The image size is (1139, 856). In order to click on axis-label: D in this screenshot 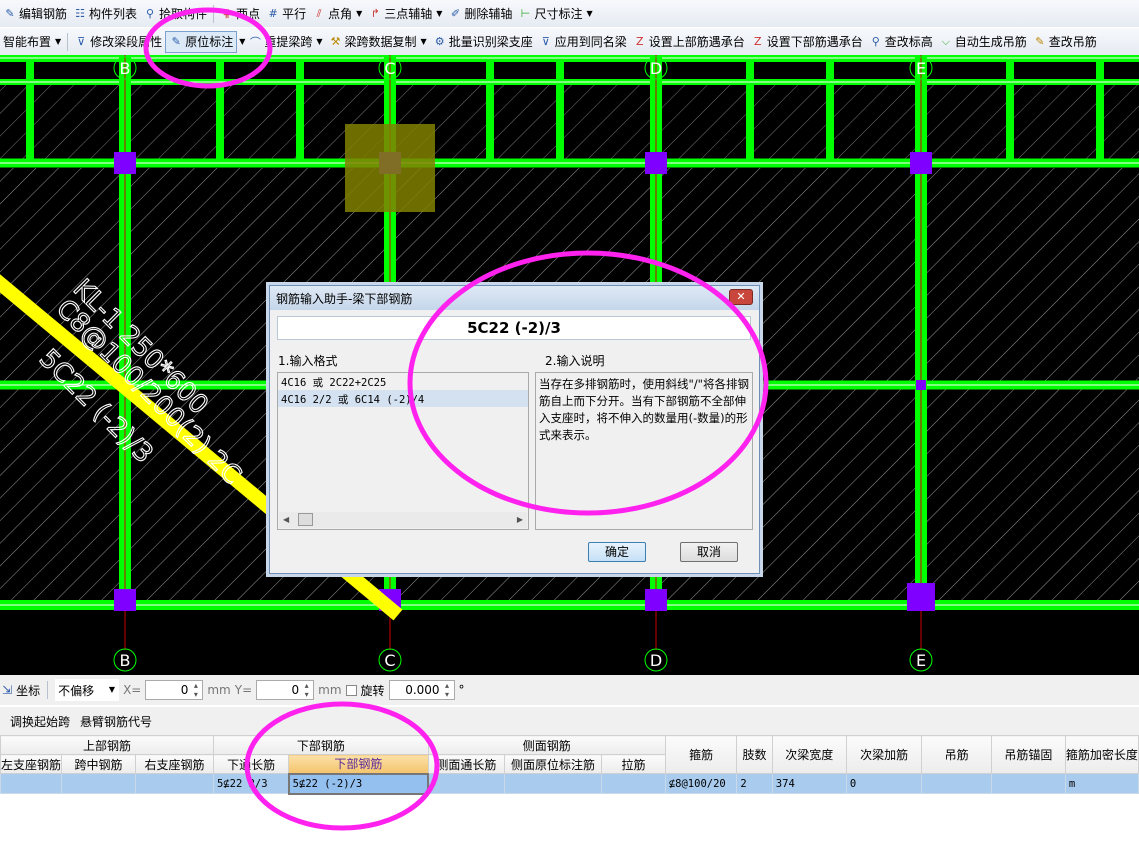, I will do `click(656, 660)`.